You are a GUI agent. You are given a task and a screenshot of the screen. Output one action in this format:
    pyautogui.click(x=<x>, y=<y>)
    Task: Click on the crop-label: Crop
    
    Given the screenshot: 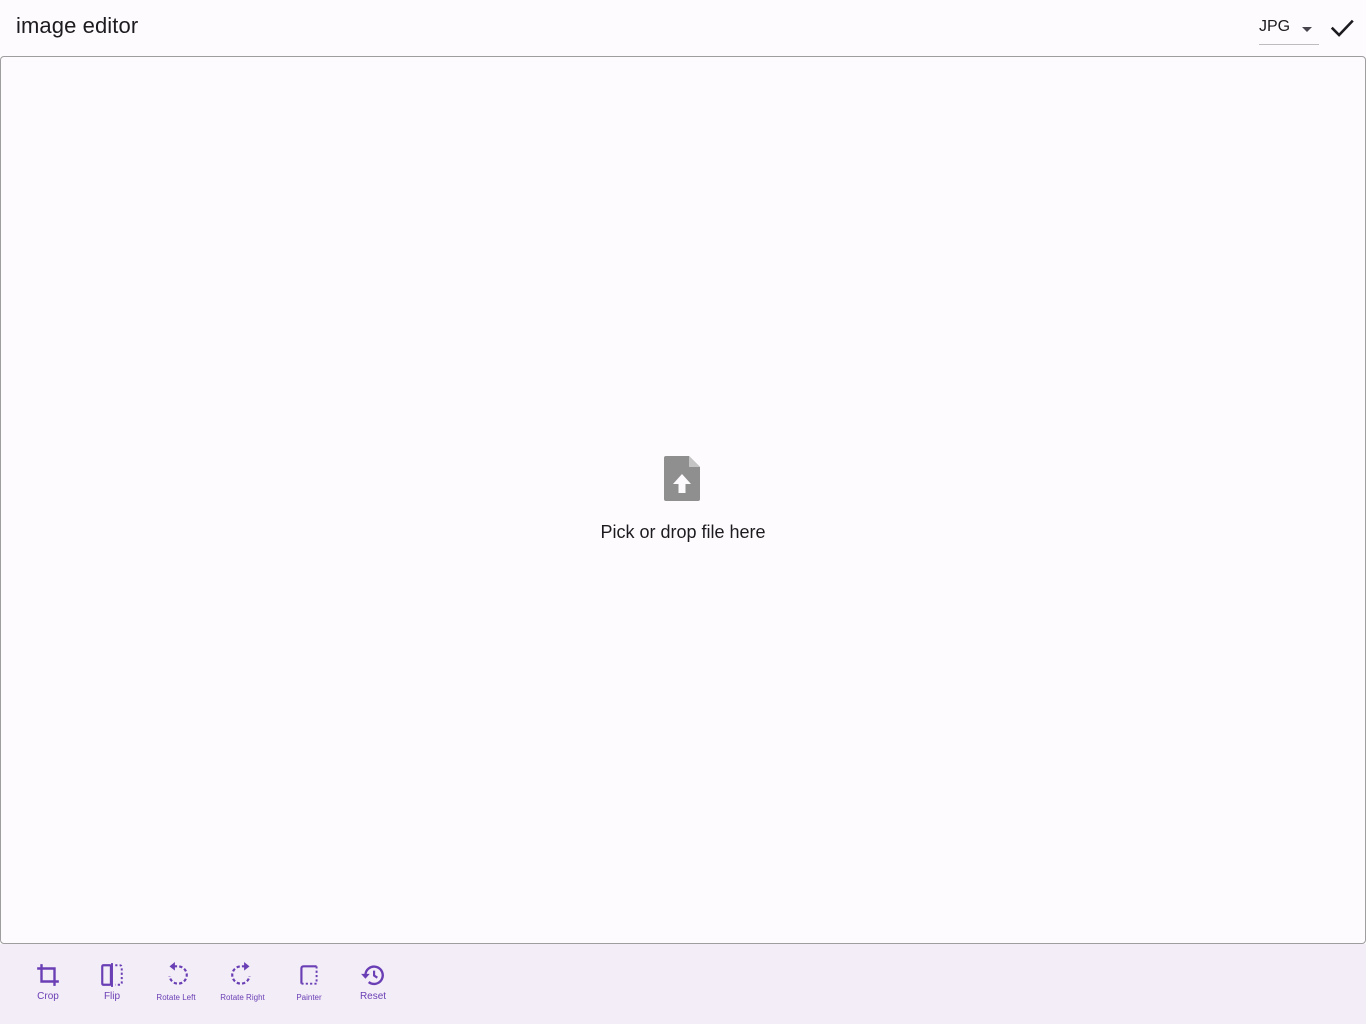 What is the action you would take?
    pyautogui.click(x=48, y=996)
    